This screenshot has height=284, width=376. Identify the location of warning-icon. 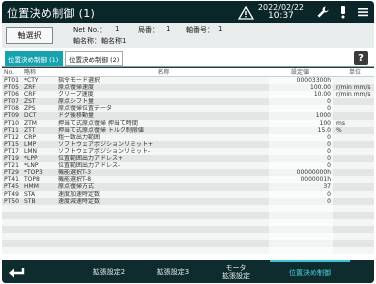
(246, 12).